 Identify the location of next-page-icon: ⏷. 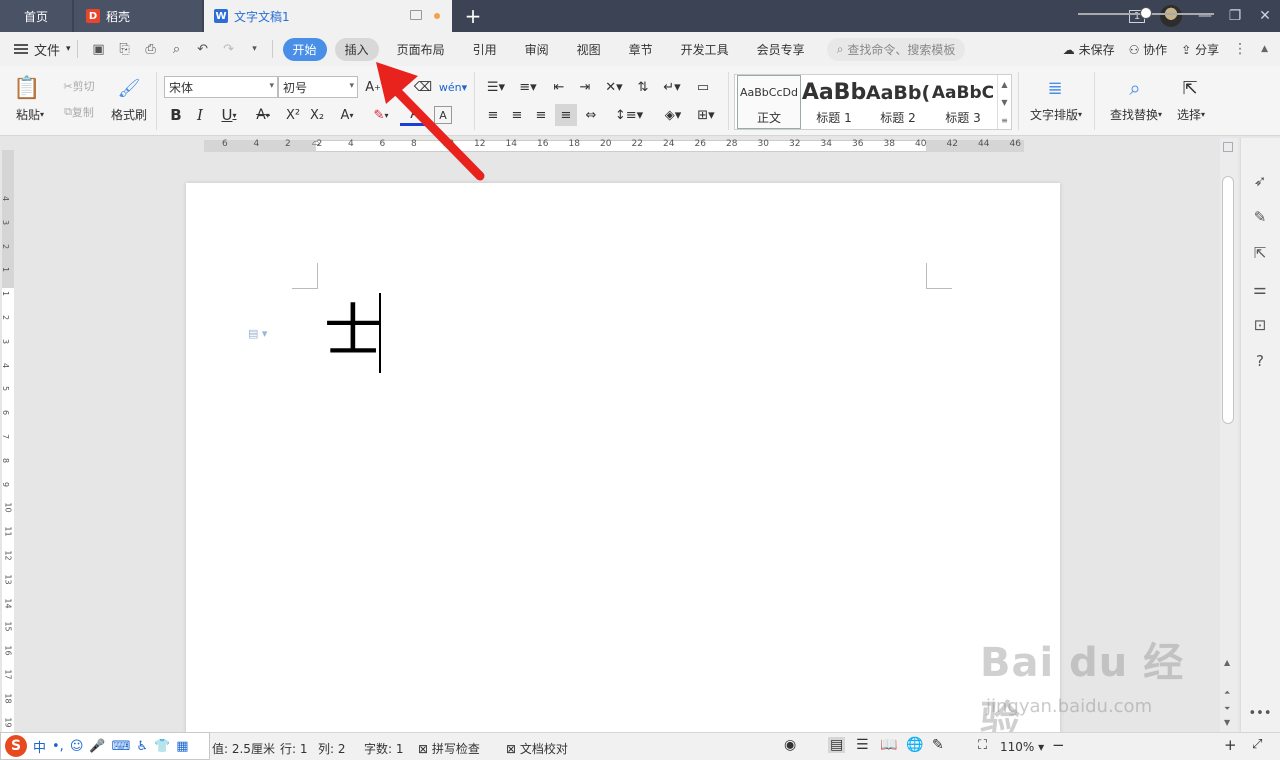
(1227, 709).